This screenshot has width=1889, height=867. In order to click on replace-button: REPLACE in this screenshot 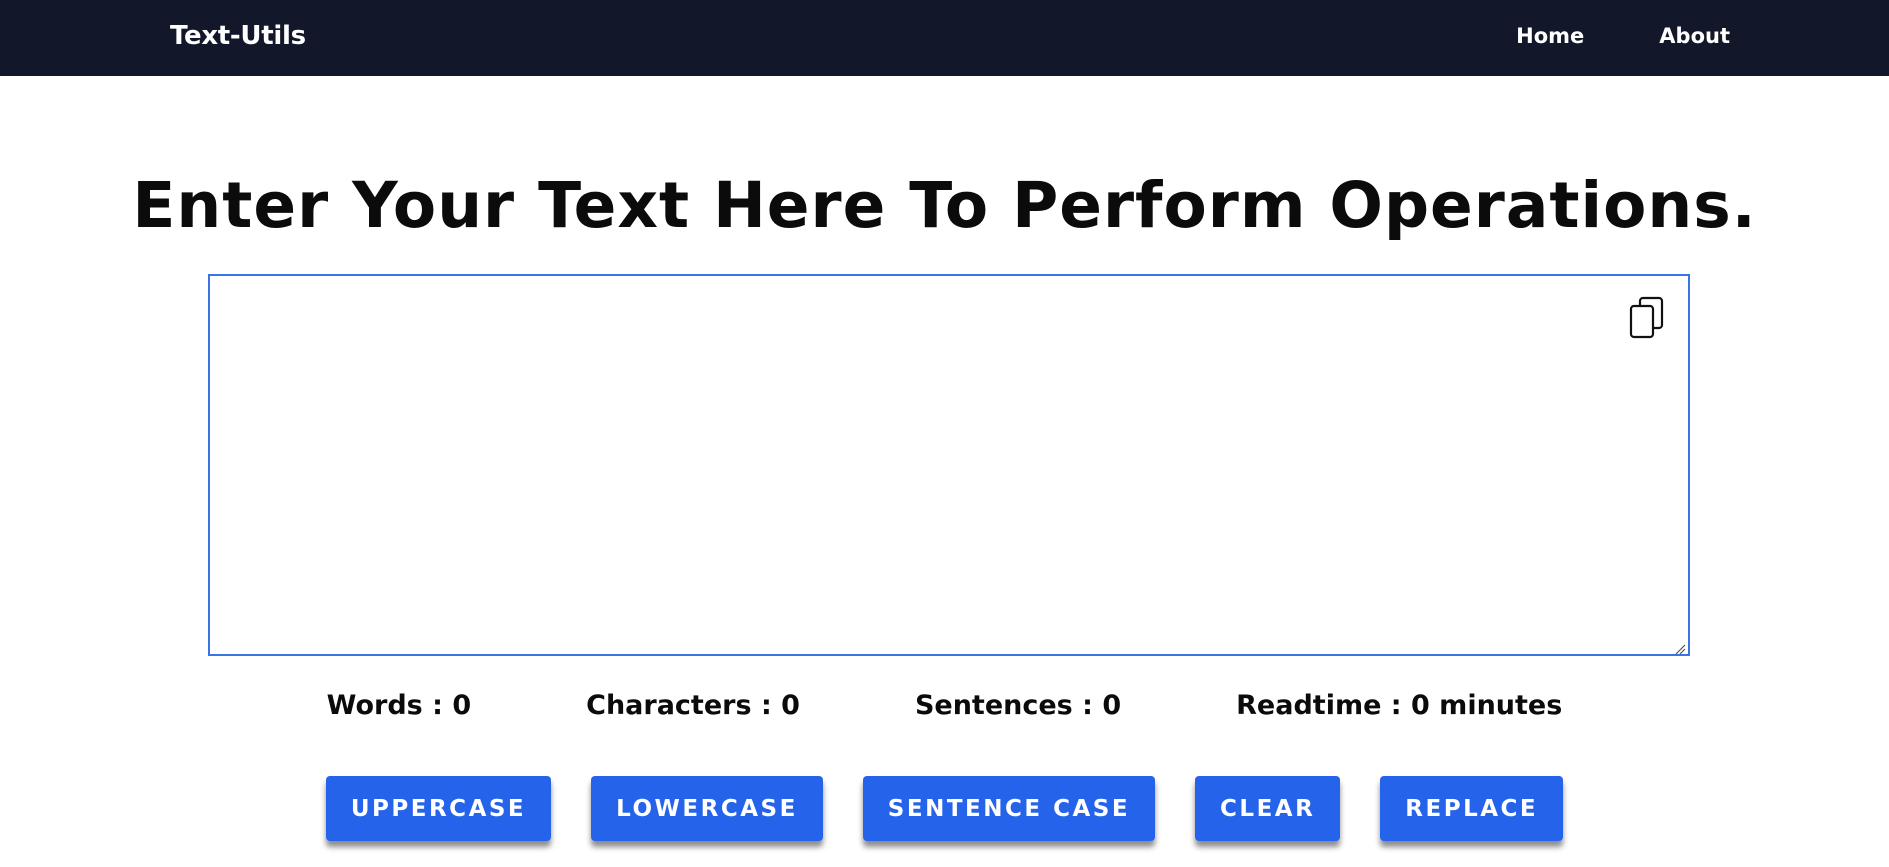, I will do `click(1472, 808)`.